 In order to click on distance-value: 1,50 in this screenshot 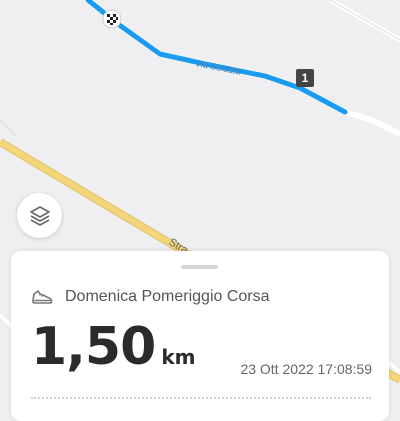, I will do `click(93, 347)`.